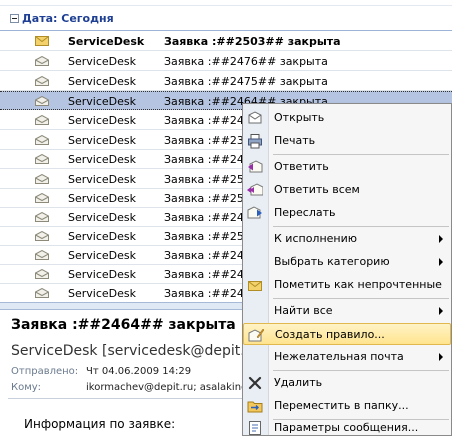 The width and height of the screenshot is (452, 436). Describe the element at coordinates (14, 18) in the screenshot. I see `collapse-toggle-icon` at that location.